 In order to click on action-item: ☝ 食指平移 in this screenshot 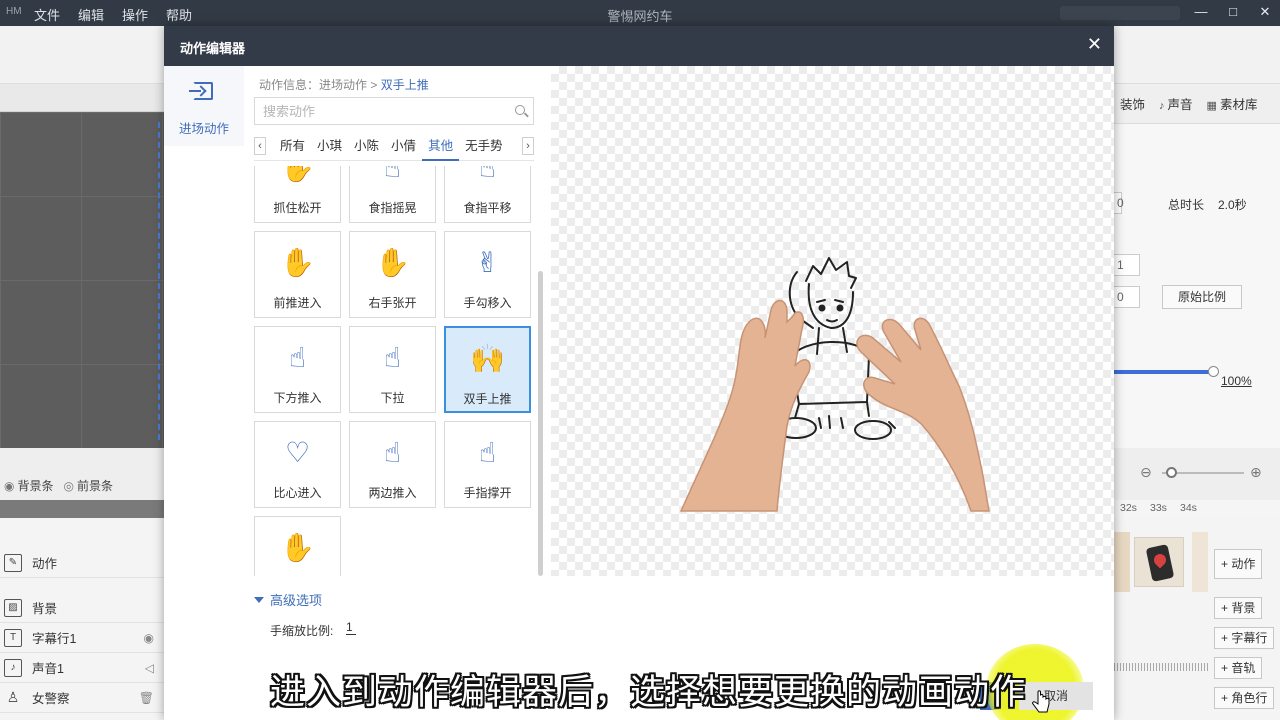, I will do `click(487, 194)`.